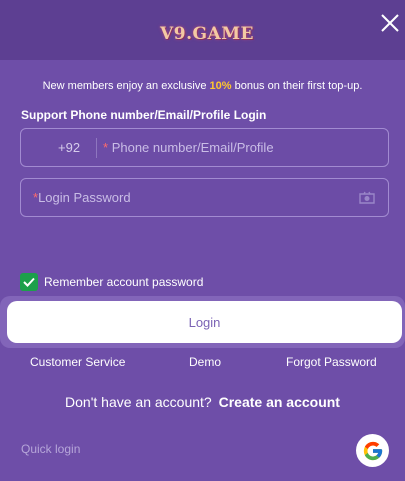 This screenshot has height=481, width=405. I want to click on close-icon, so click(390, 23).